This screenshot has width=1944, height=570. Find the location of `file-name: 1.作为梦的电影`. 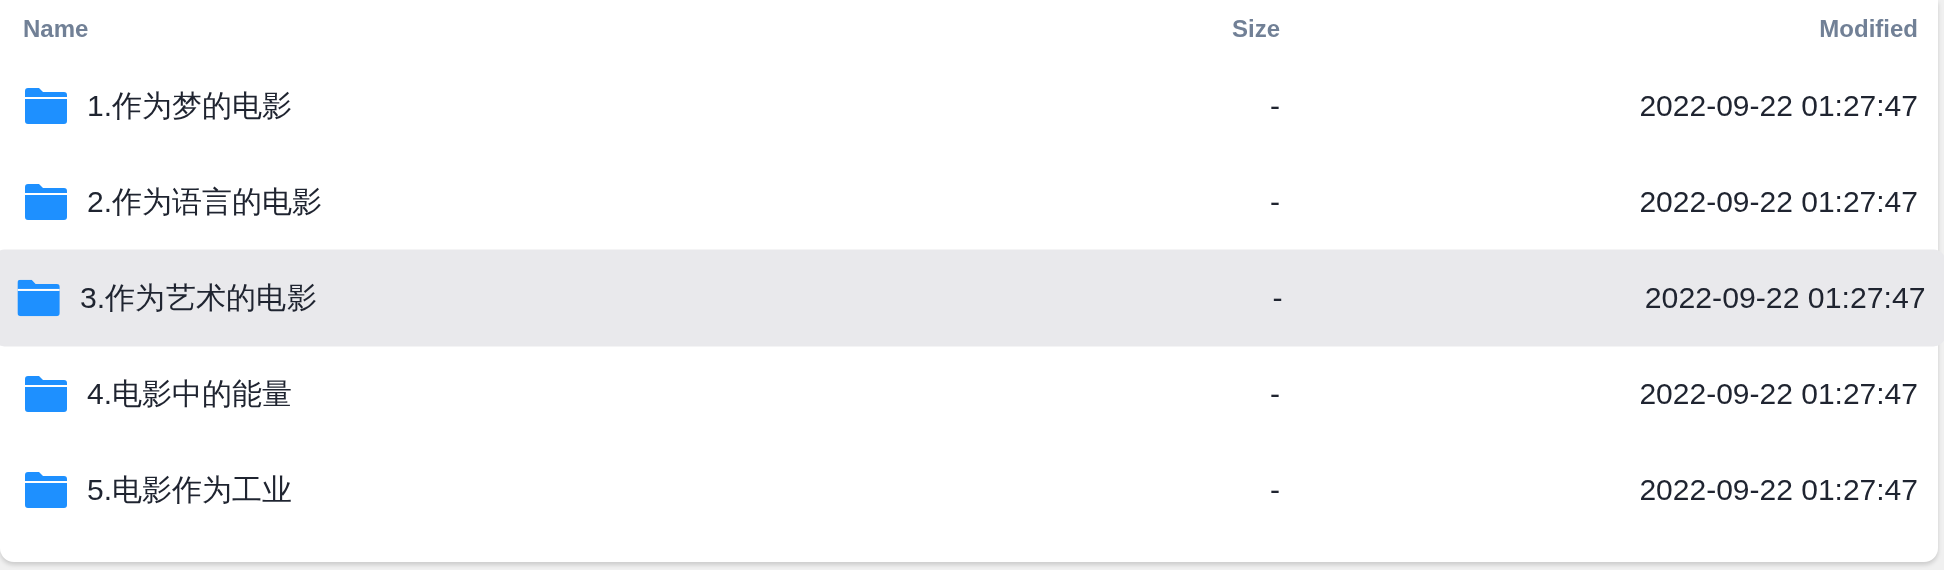

file-name: 1.作为梦的电影 is located at coordinates (190, 105).